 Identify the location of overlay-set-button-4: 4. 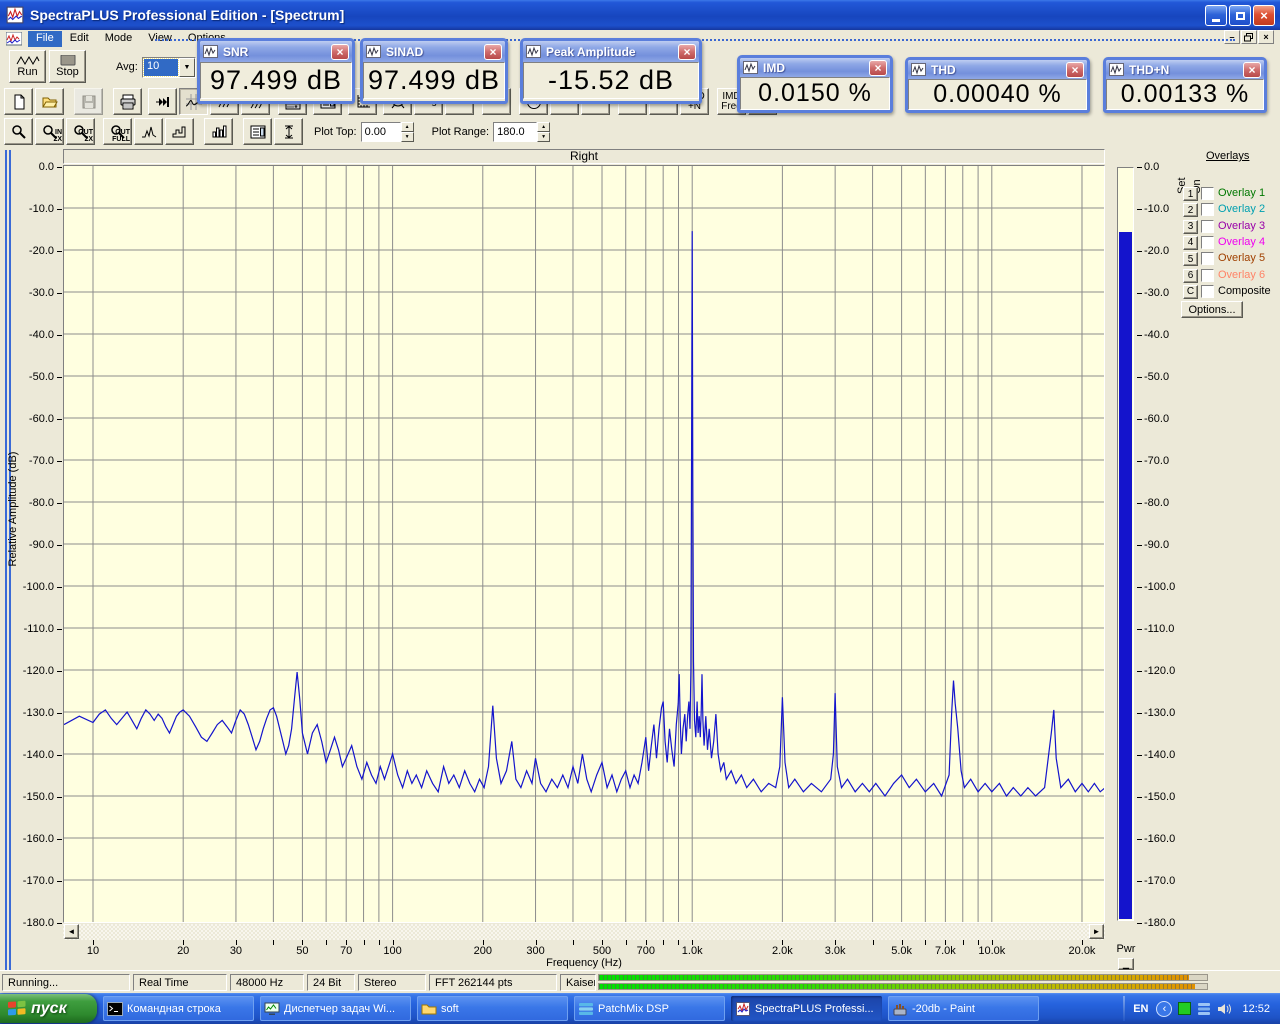
(1190, 242).